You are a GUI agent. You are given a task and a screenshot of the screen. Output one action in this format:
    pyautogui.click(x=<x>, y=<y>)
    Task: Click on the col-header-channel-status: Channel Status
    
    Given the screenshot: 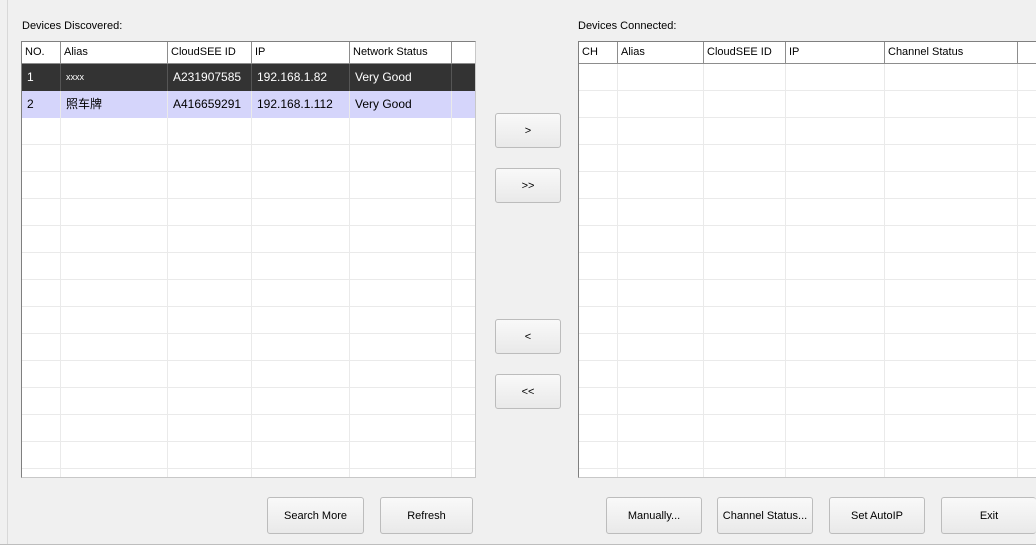 What is the action you would take?
    pyautogui.click(x=951, y=52)
    